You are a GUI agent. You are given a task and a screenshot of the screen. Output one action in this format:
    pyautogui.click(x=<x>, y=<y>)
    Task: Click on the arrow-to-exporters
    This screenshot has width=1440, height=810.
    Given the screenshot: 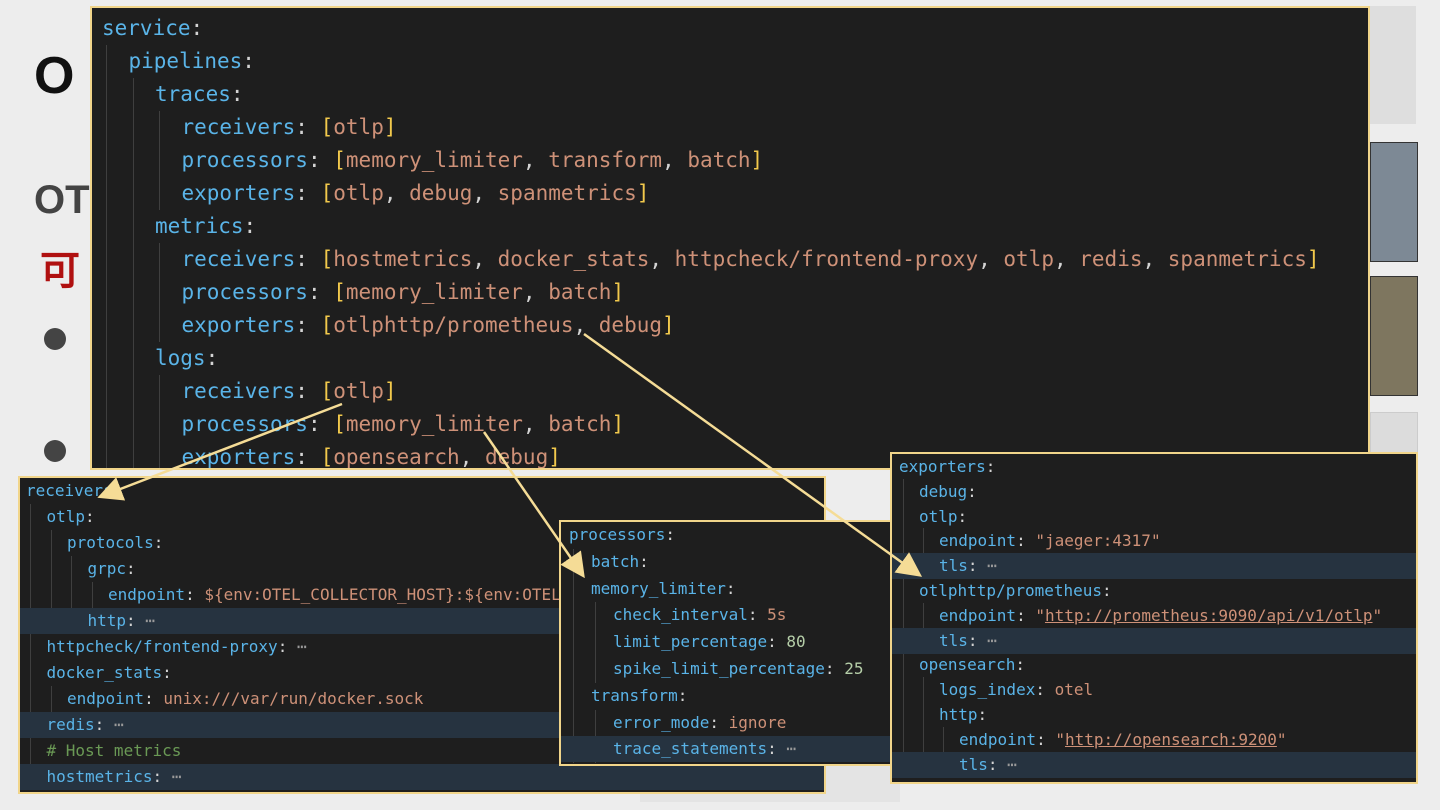 What is the action you would take?
    pyautogui.click(x=753, y=454)
    